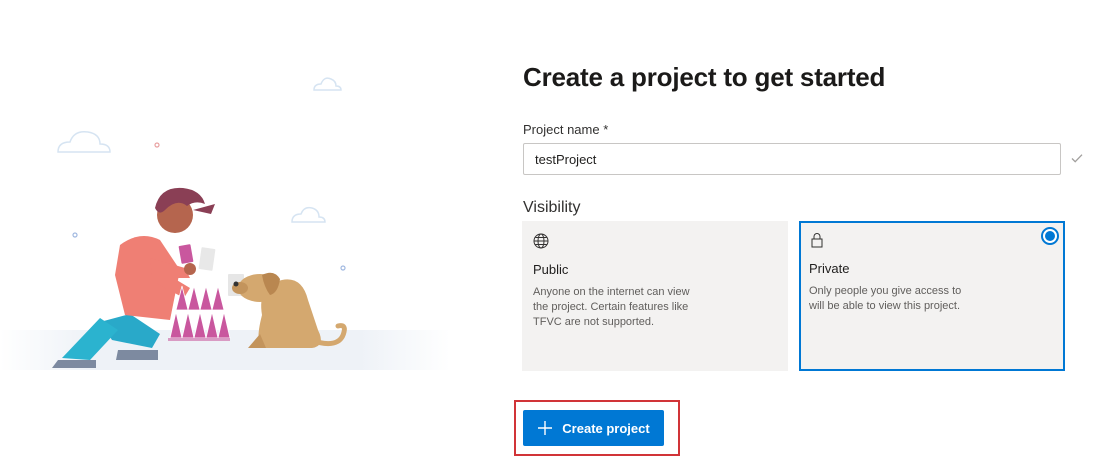 The image size is (1093, 469). I want to click on lock-icon, so click(817, 240).